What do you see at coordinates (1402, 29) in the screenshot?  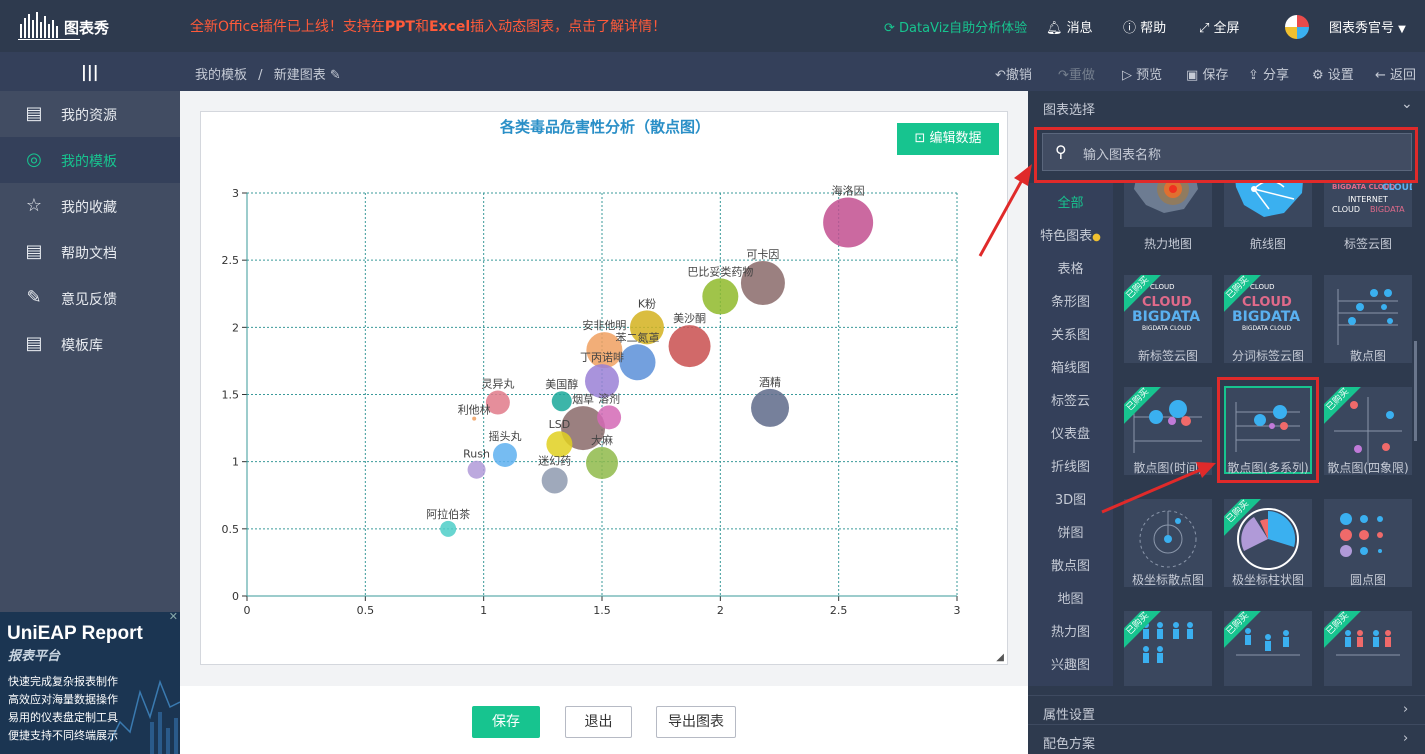 I see `caret-down-icon: ▼` at bounding box center [1402, 29].